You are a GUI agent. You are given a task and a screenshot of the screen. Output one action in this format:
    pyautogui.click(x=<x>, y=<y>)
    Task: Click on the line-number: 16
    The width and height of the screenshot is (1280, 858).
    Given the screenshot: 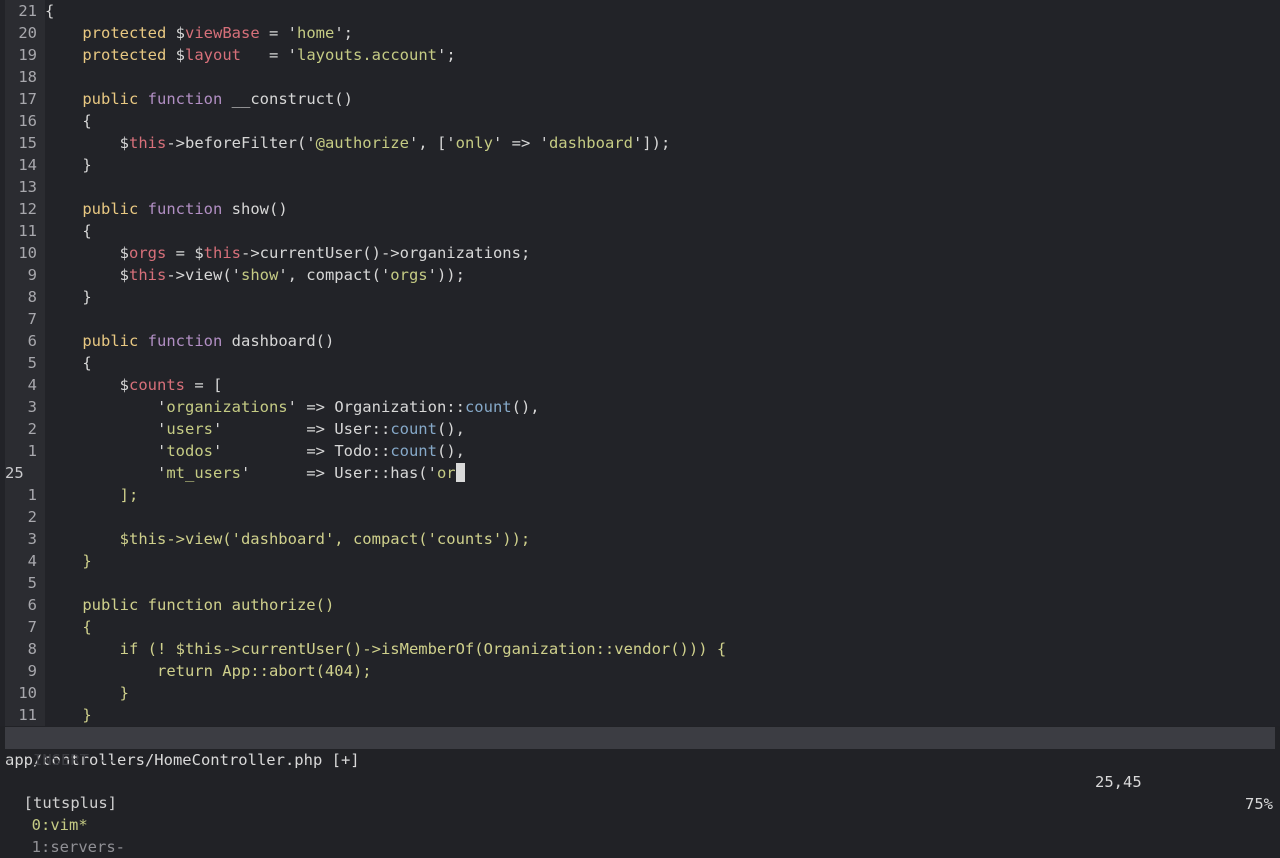 What is the action you would take?
    pyautogui.click(x=27, y=121)
    